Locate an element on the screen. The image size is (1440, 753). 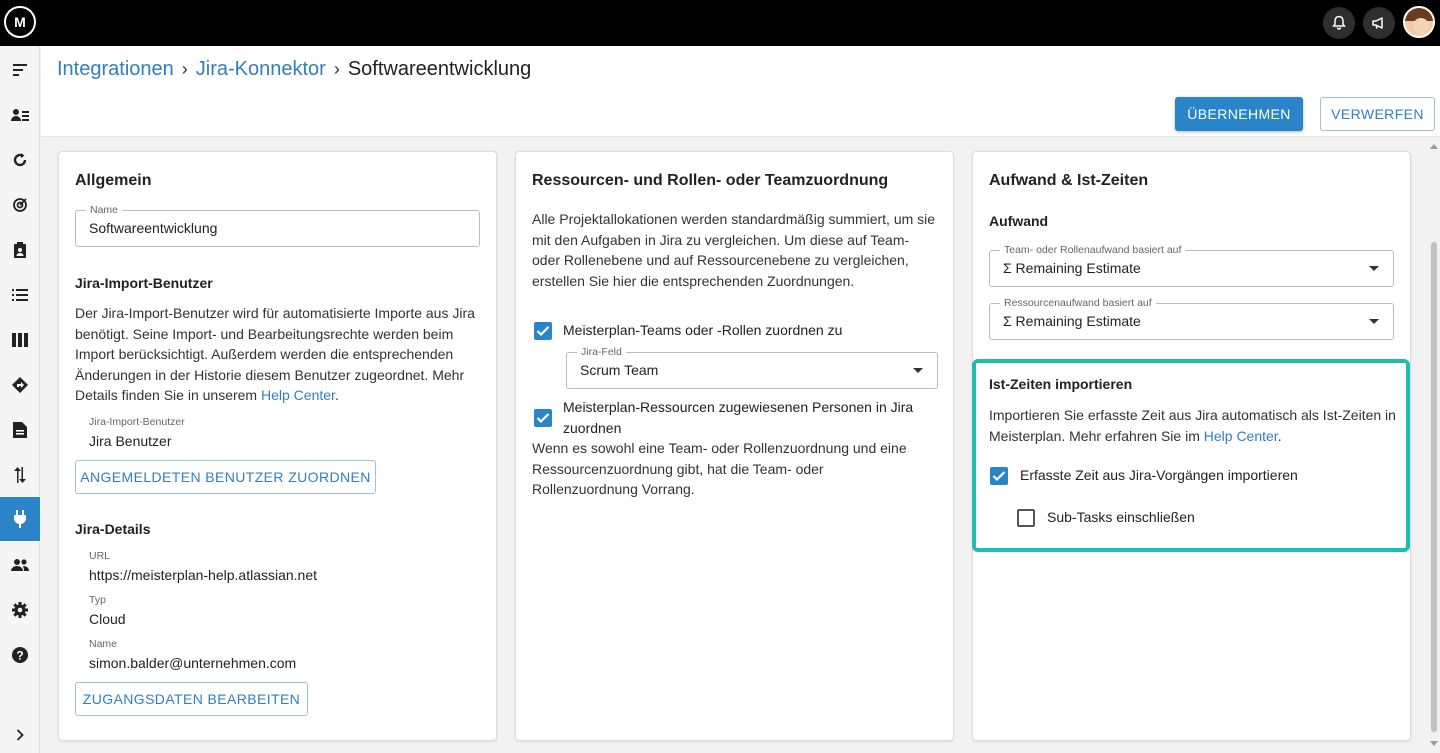
refresh-icon is located at coordinates (20, 160).